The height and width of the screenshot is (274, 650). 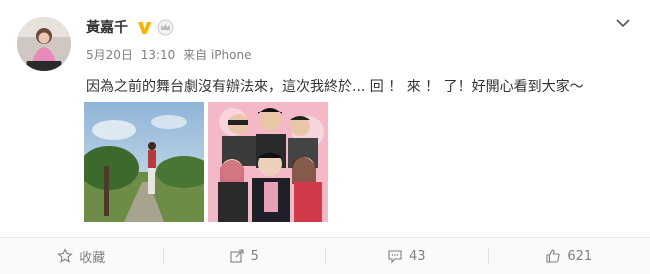 What do you see at coordinates (65, 255) in the screenshot?
I see `star-icon` at bounding box center [65, 255].